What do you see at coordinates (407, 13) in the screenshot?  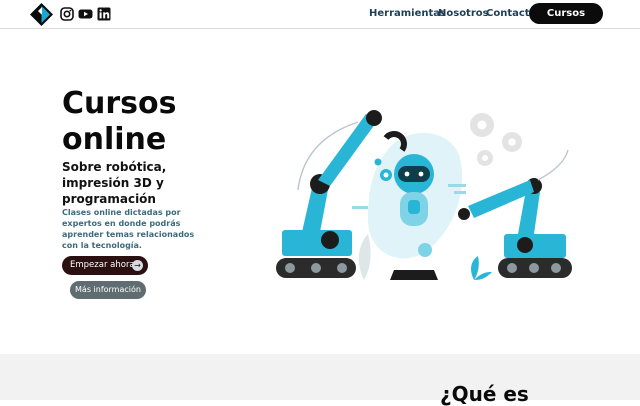 I see `nav-link-herramientas: Herramientas` at bounding box center [407, 13].